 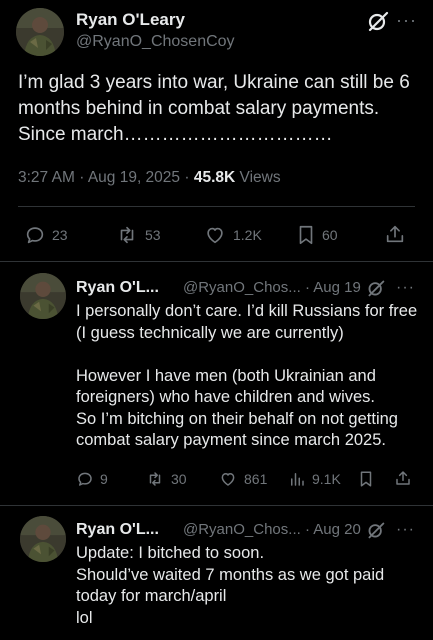 I want to click on views-button: 9.1K, so click(x=314, y=479).